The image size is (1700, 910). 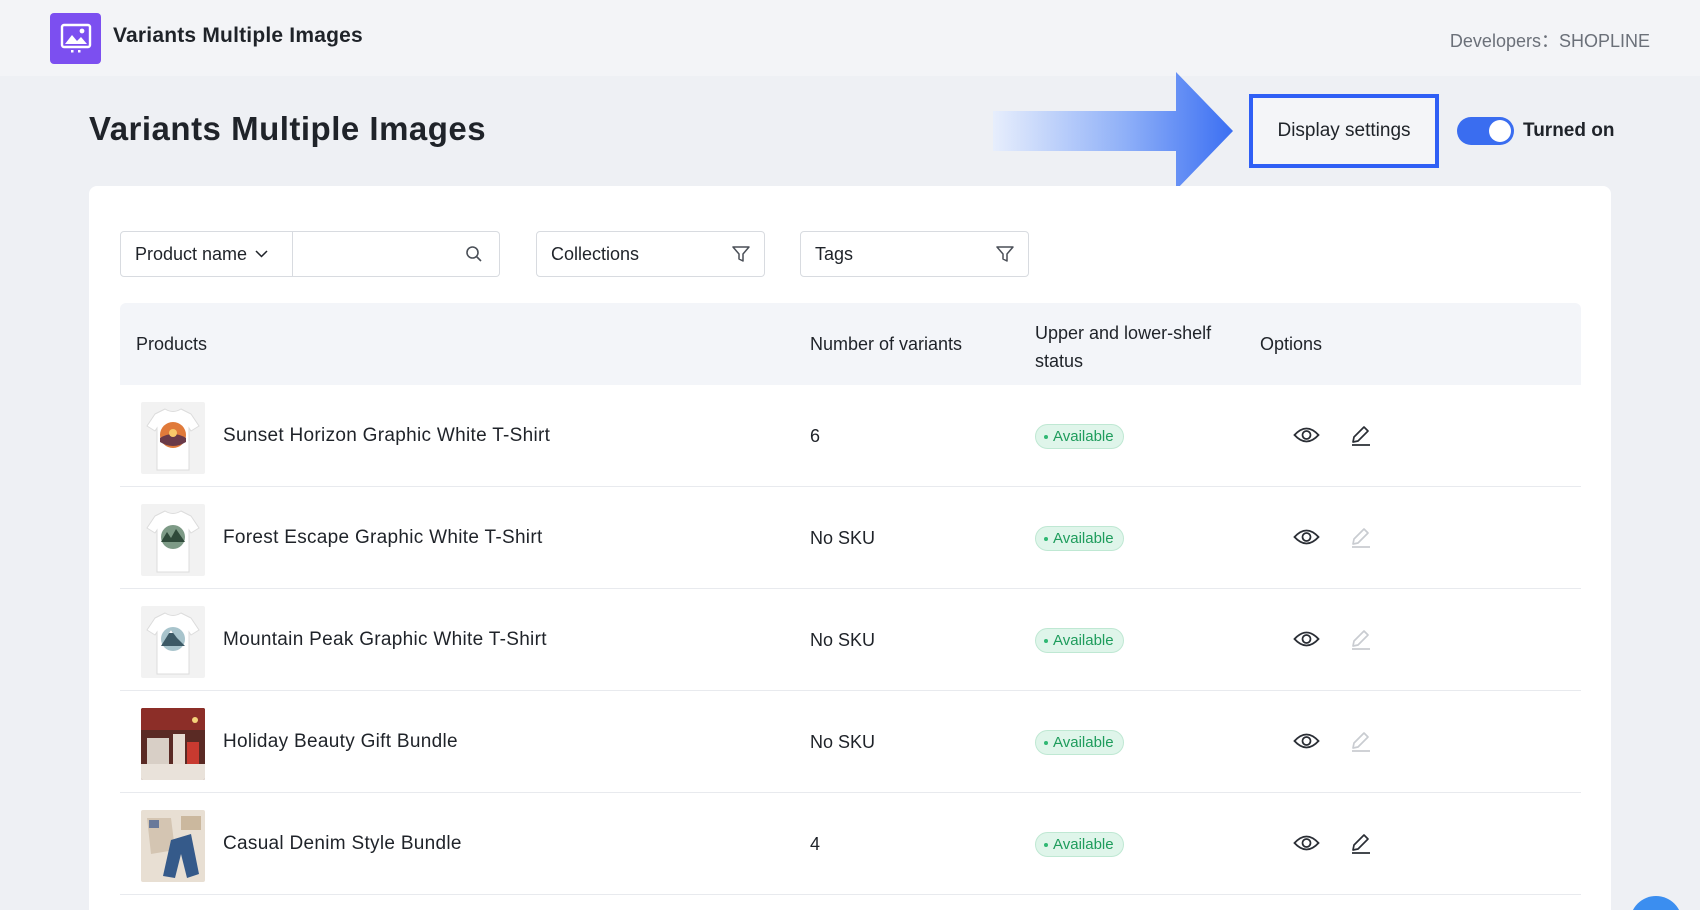 What do you see at coordinates (172, 344) in the screenshot?
I see `column-header-products: Products` at bounding box center [172, 344].